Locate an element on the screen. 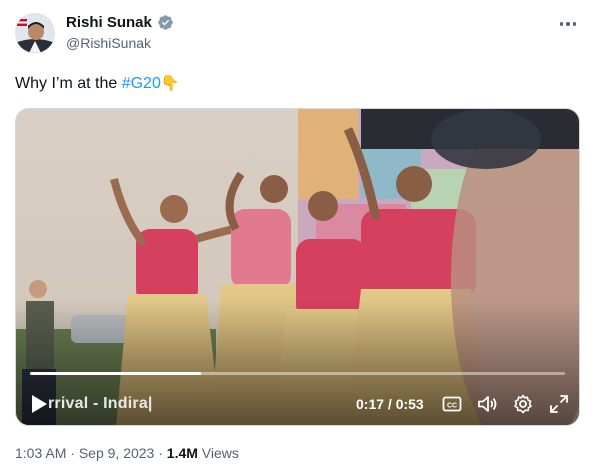  video-progress-fill is located at coordinates (116, 373).